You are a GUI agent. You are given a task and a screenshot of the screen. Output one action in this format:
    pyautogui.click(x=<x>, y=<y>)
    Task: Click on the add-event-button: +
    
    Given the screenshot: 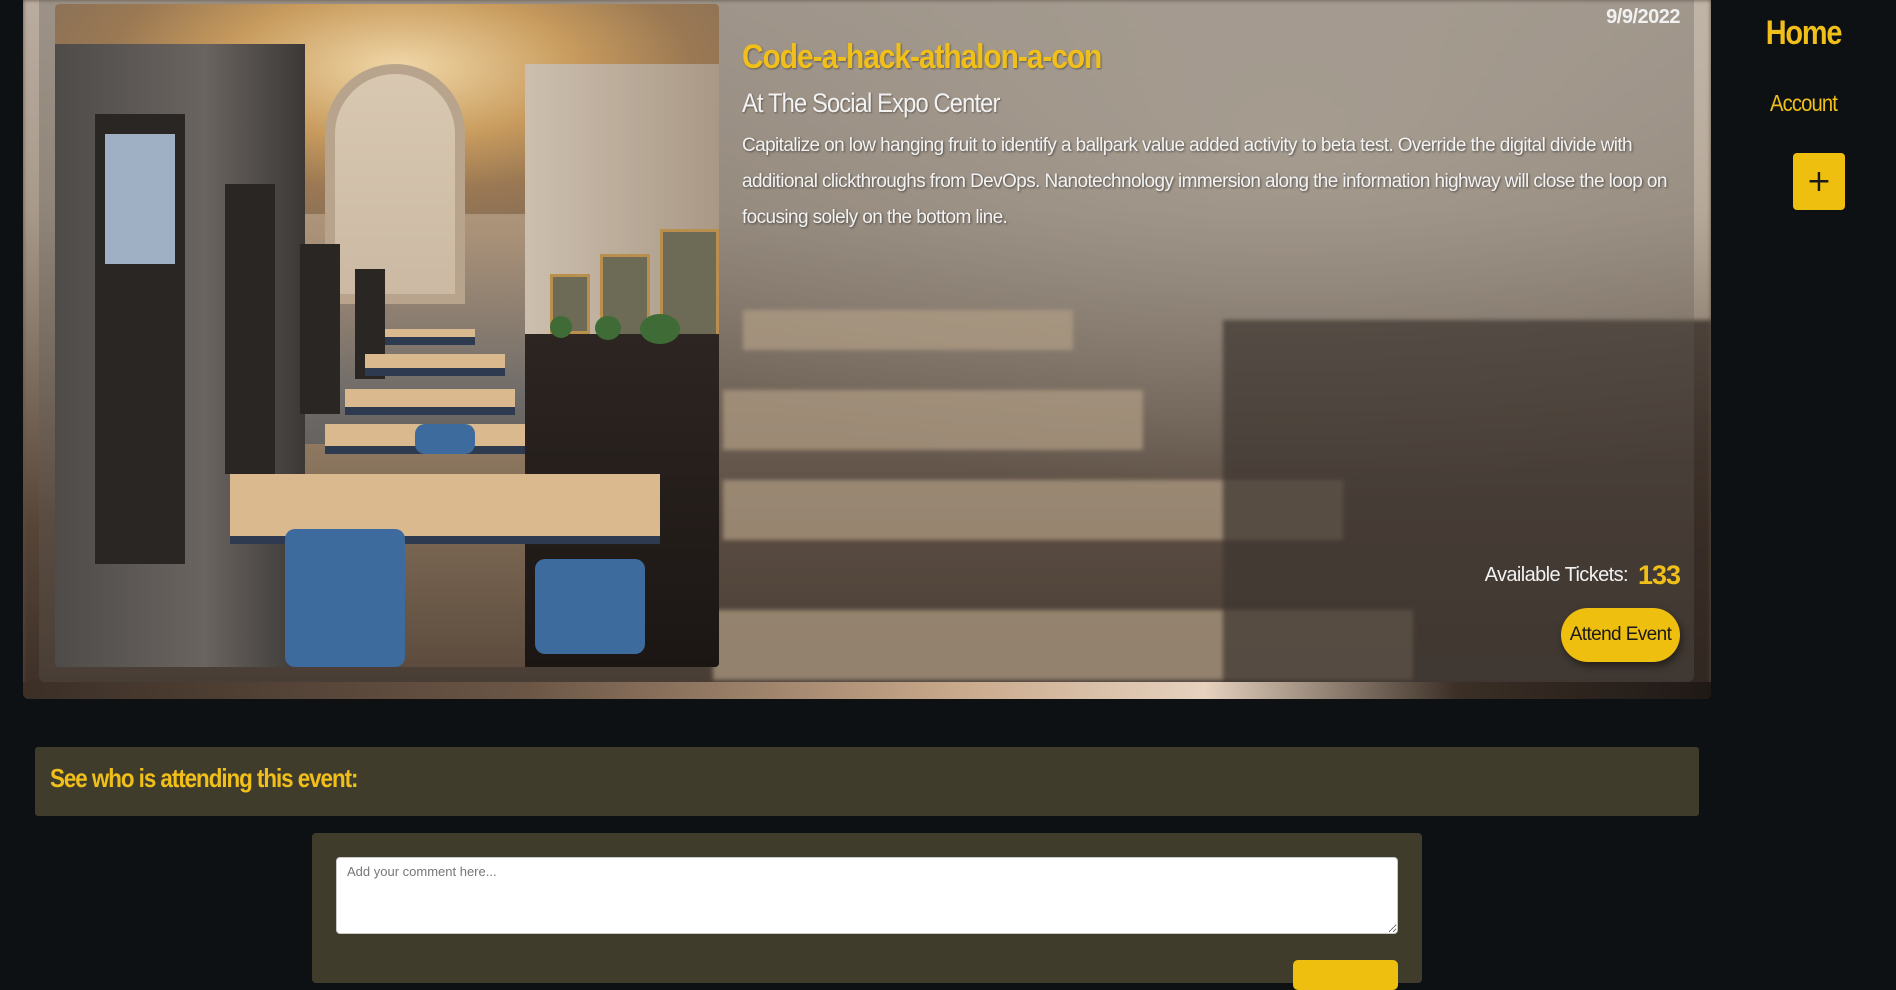 What is the action you would take?
    pyautogui.click(x=1819, y=181)
    